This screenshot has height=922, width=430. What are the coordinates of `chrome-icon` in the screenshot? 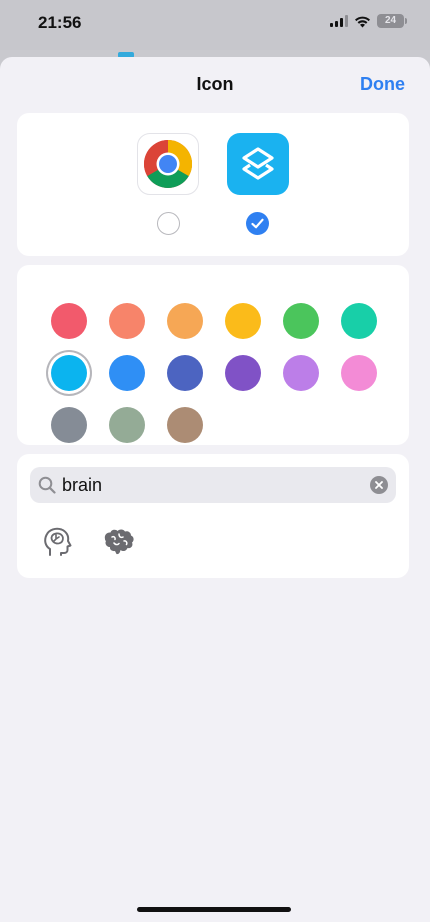 It's located at (168, 164).